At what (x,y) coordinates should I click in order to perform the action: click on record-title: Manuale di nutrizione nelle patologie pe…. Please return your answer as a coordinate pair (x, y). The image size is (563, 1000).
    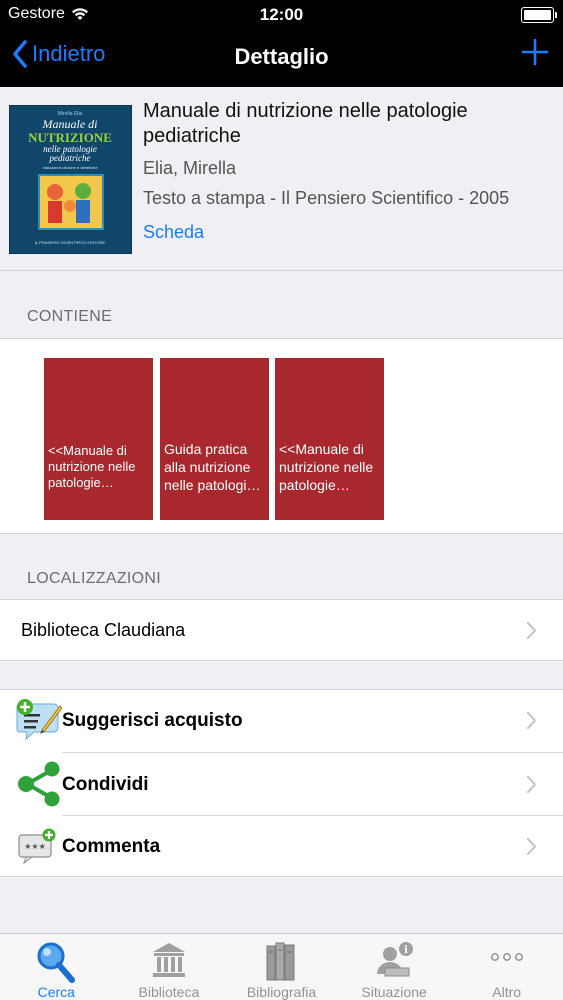
    Looking at the image, I should click on (305, 123).